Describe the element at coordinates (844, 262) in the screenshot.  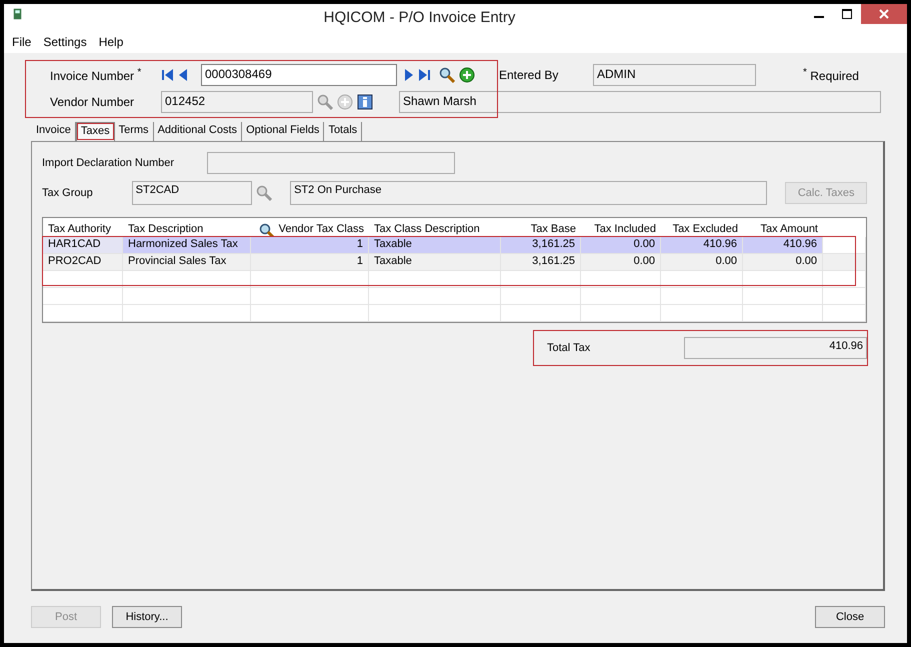
I see `table-cell` at that location.